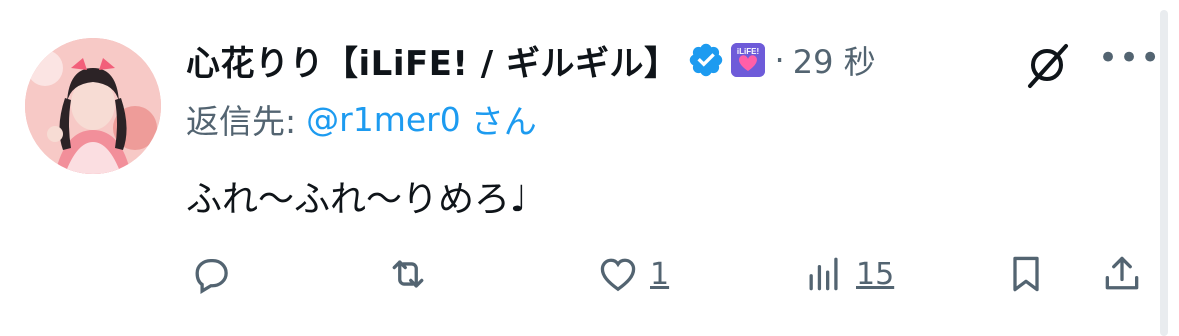 The height and width of the screenshot is (336, 1179). Describe the element at coordinates (1047, 65) in the screenshot. I see `grok-icon` at that location.